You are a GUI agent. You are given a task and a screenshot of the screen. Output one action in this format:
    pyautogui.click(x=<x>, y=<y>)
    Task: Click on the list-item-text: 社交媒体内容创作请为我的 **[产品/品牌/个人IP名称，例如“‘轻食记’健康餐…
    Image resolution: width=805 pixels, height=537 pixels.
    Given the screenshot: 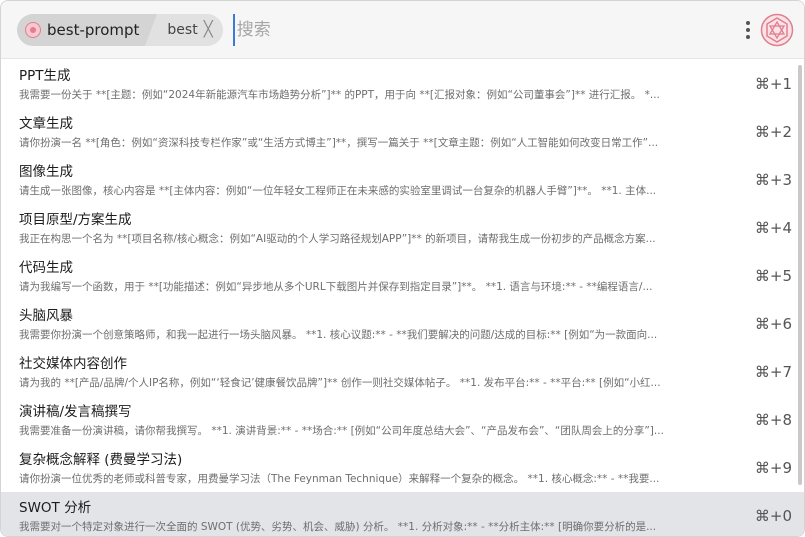 What is the action you would take?
    pyautogui.click(x=380, y=372)
    